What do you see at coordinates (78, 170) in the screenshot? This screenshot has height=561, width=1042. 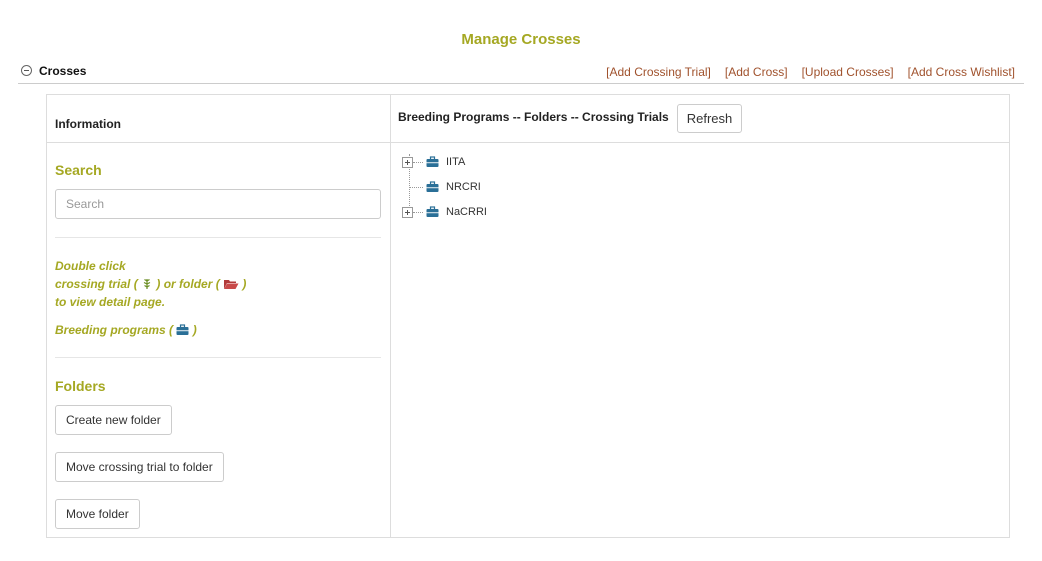 I see `search-heading: Search` at bounding box center [78, 170].